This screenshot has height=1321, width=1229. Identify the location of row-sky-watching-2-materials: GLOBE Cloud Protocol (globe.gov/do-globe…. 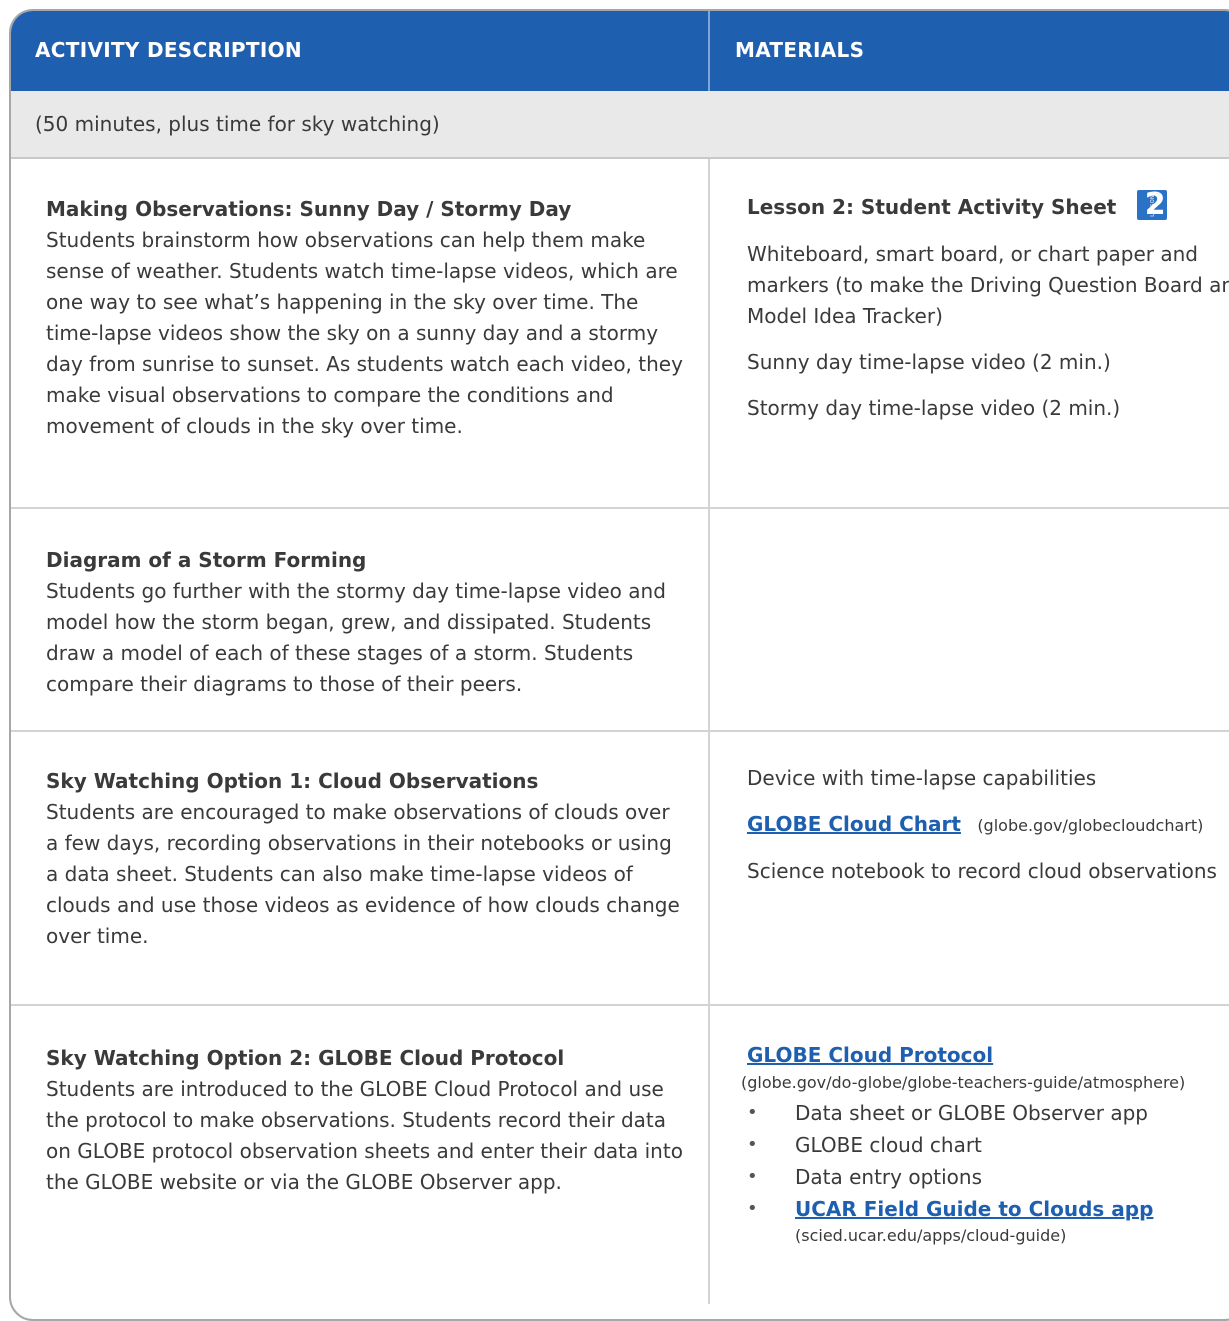
(985, 1143).